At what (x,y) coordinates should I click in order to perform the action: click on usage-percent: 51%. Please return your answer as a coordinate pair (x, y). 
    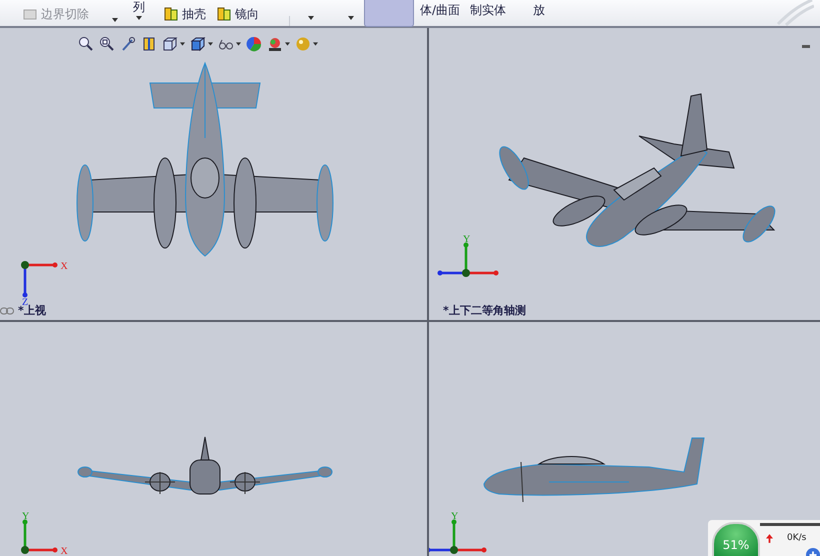
    Looking at the image, I should click on (736, 545).